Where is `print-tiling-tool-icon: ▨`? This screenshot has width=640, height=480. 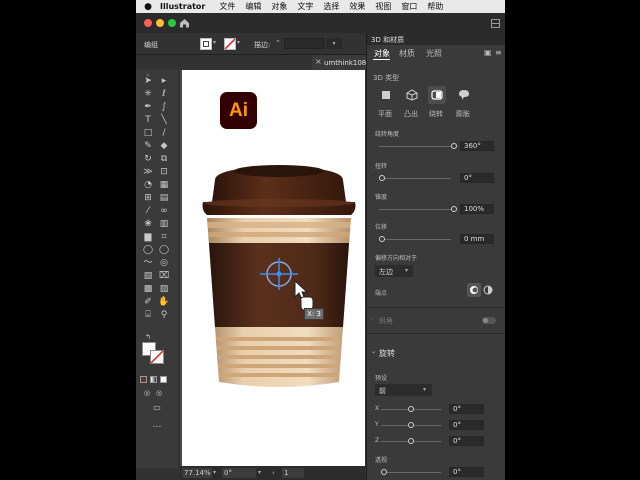 print-tiling-tool-icon: ▨ is located at coordinates (164, 289).